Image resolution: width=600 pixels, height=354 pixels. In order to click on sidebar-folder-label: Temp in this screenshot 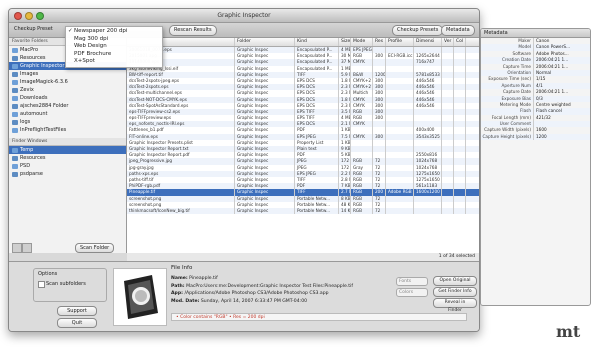, I will do `click(27, 150)`.